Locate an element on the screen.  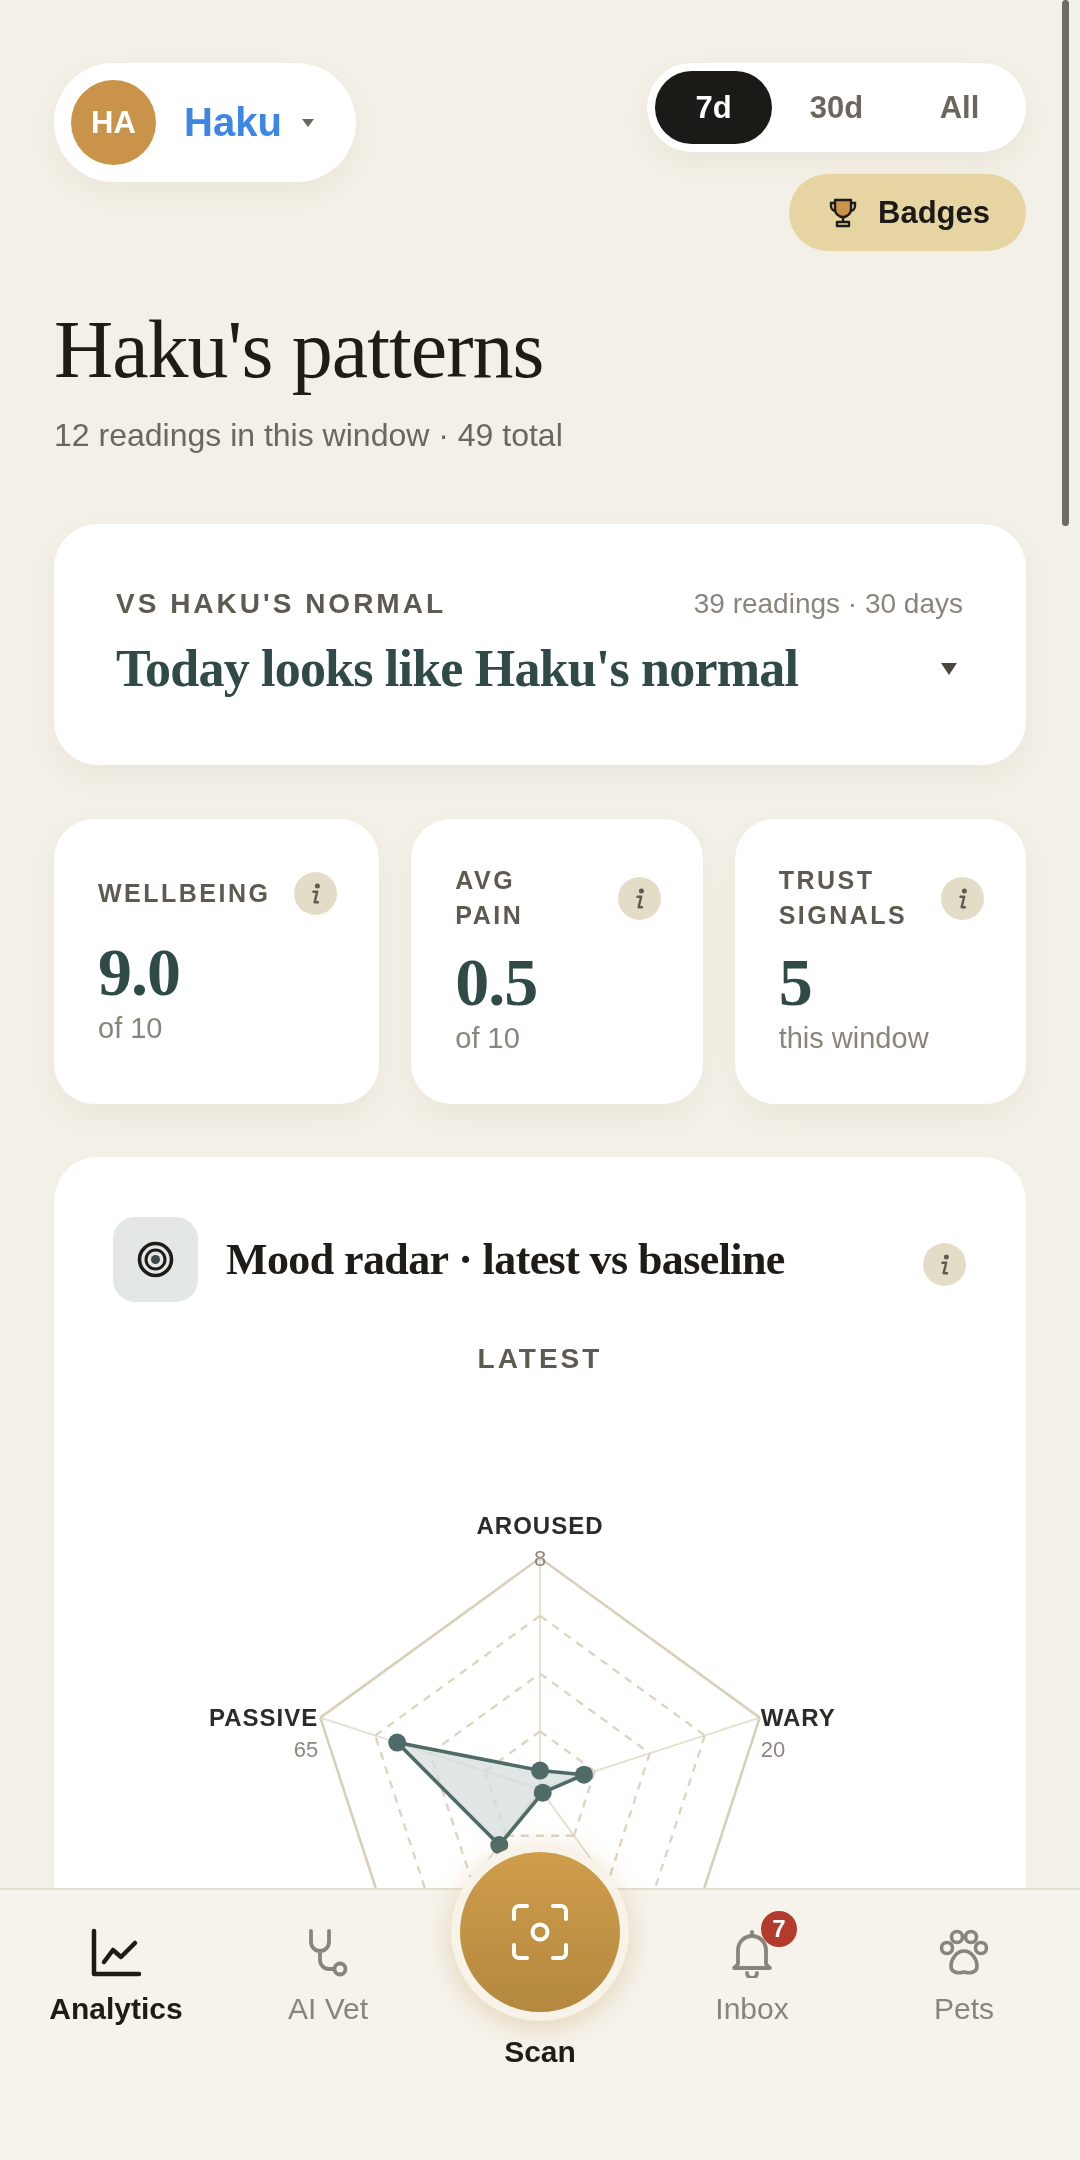
avatar: HA is located at coordinates (113, 122).